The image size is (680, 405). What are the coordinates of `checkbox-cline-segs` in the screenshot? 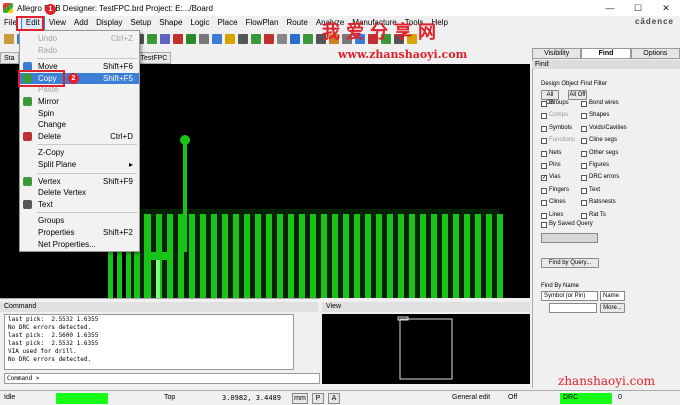 It's located at (584, 141).